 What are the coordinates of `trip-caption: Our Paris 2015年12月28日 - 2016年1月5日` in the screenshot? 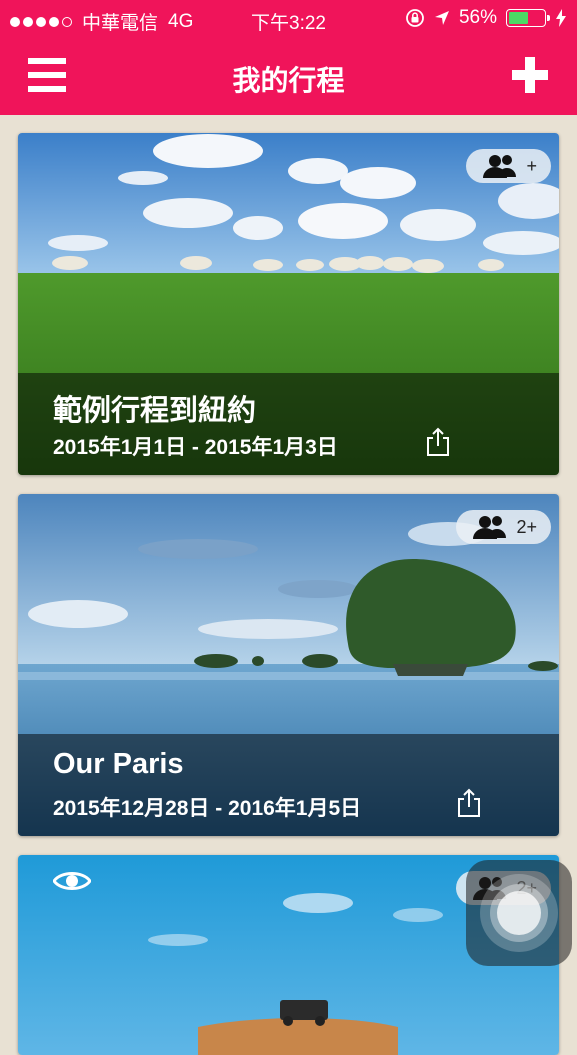 It's located at (288, 785).